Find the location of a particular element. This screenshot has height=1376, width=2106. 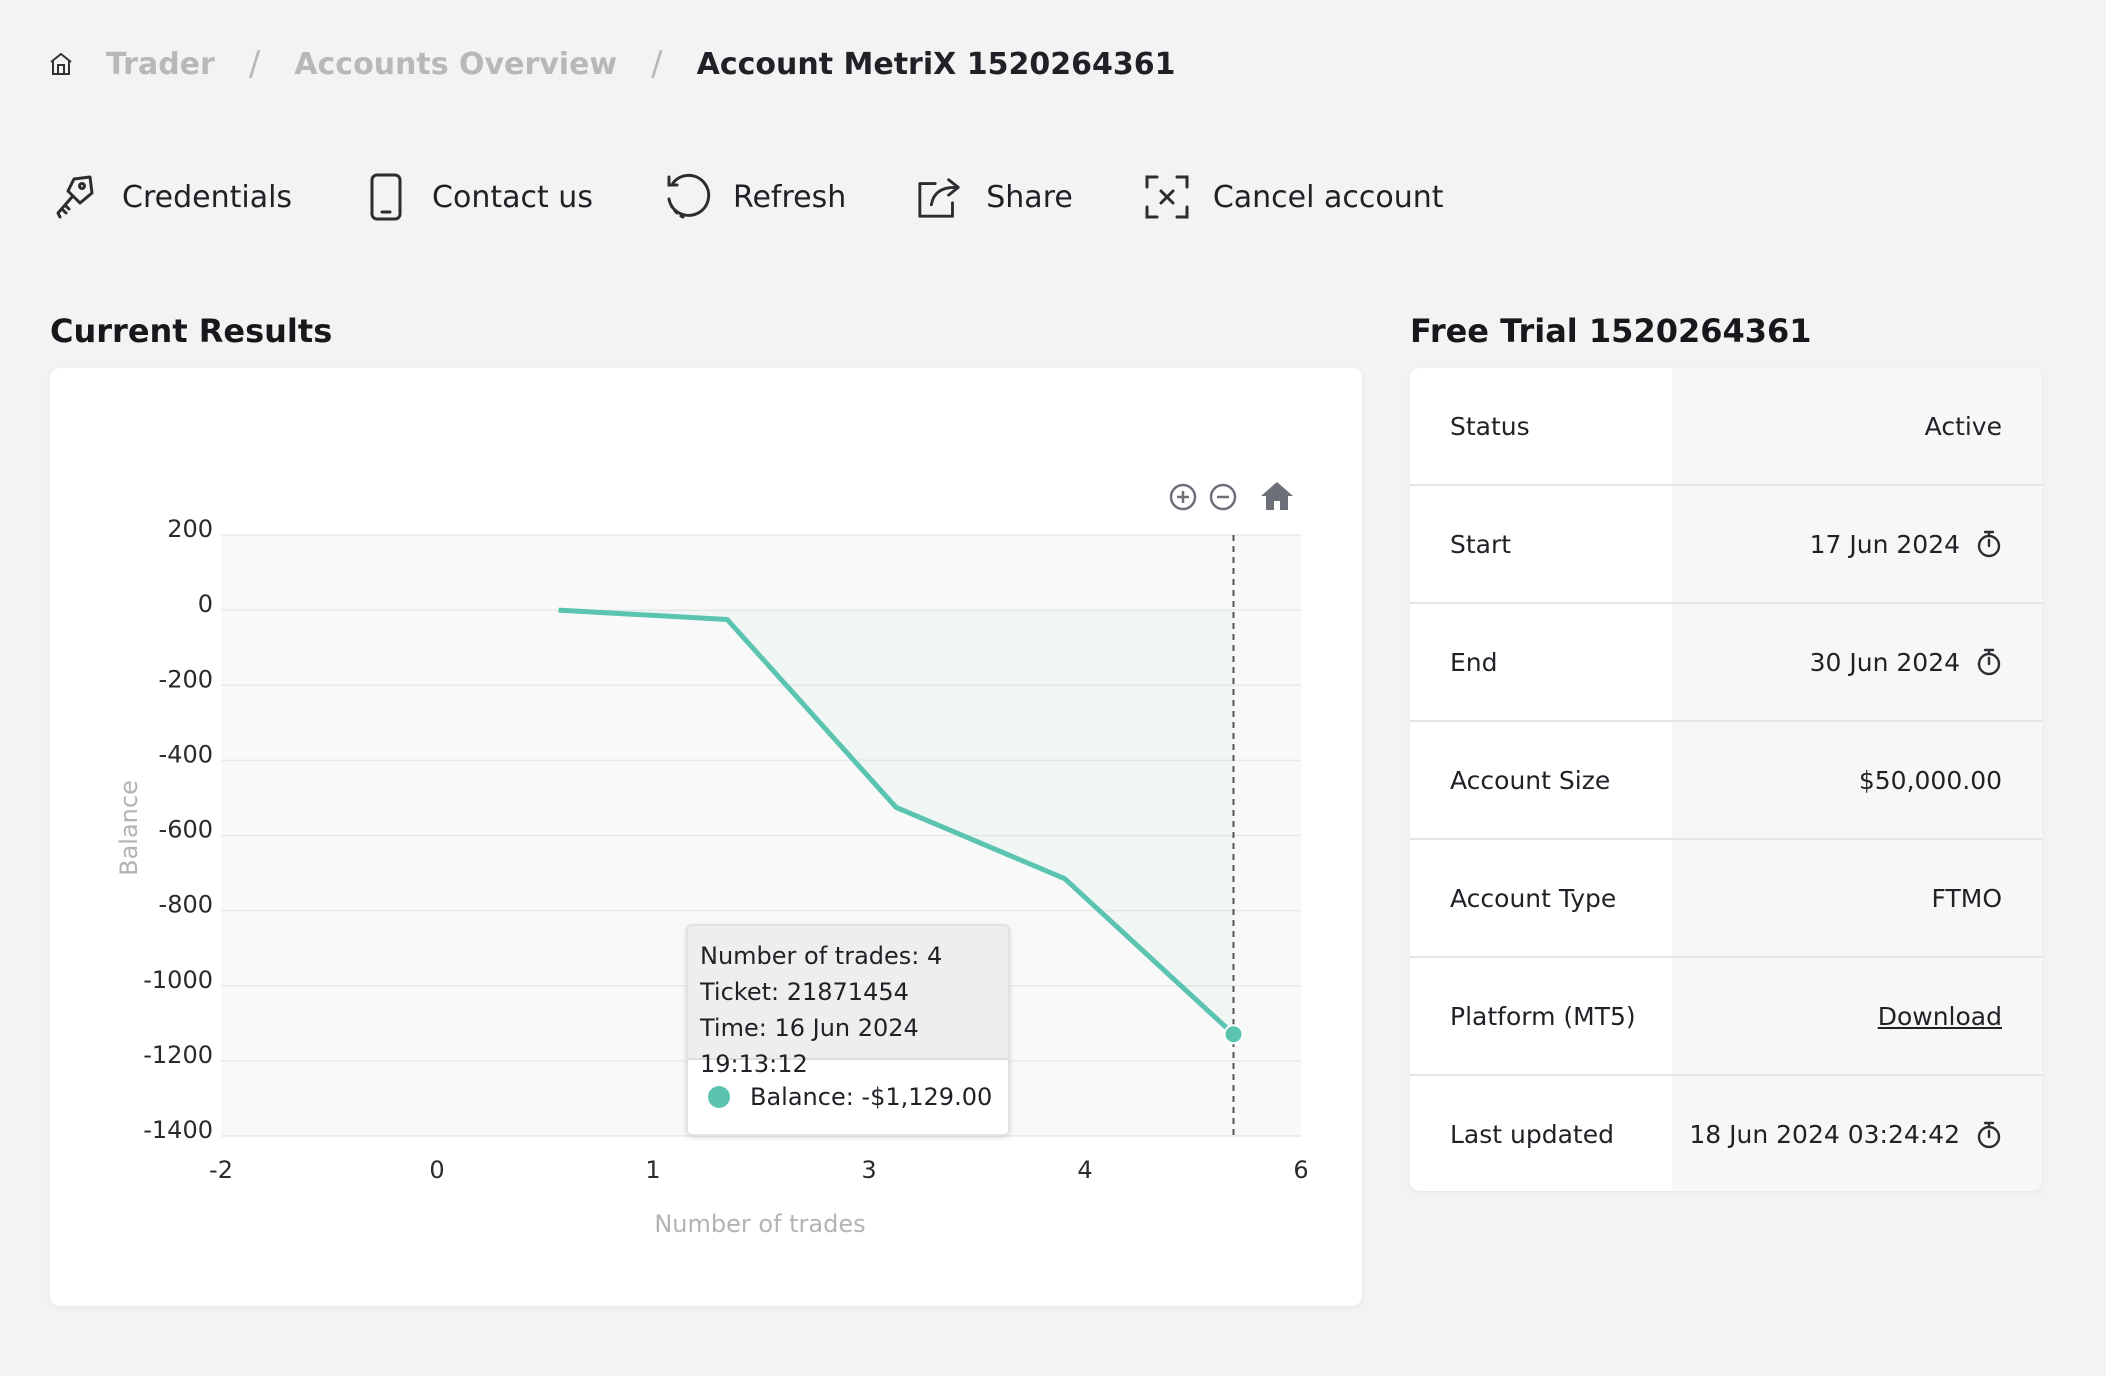

cancel-account-label: Cancel account is located at coordinates (1328, 197).